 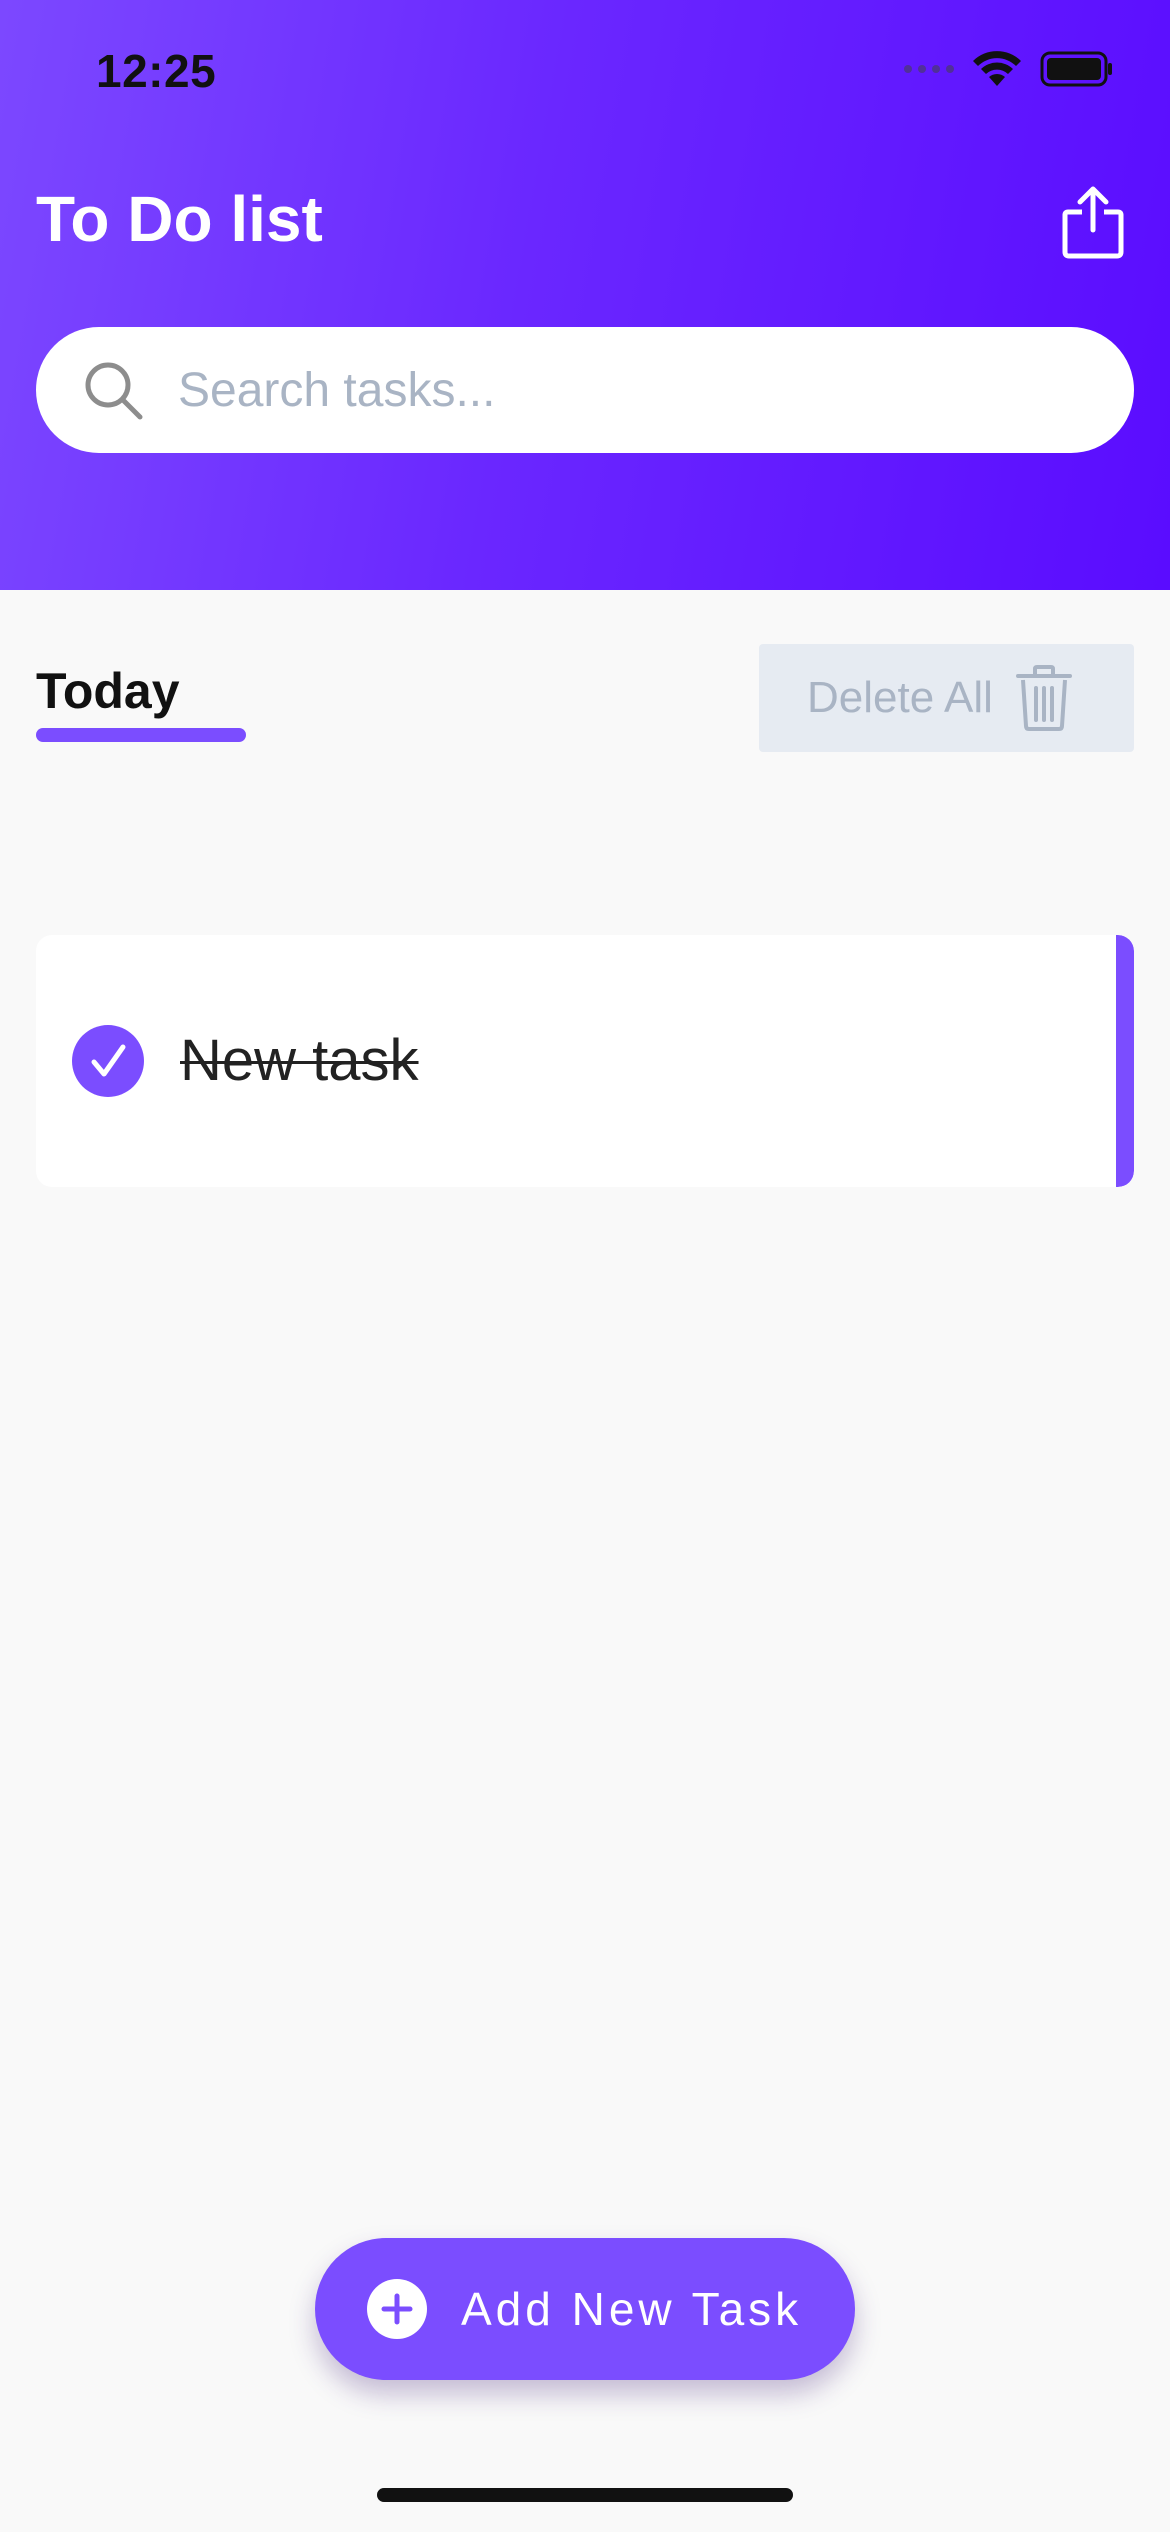 What do you see at coordinates (900, 697) in the screenshot?
I see `delete-all-label: Delete All` at bounding box center [900, 697].